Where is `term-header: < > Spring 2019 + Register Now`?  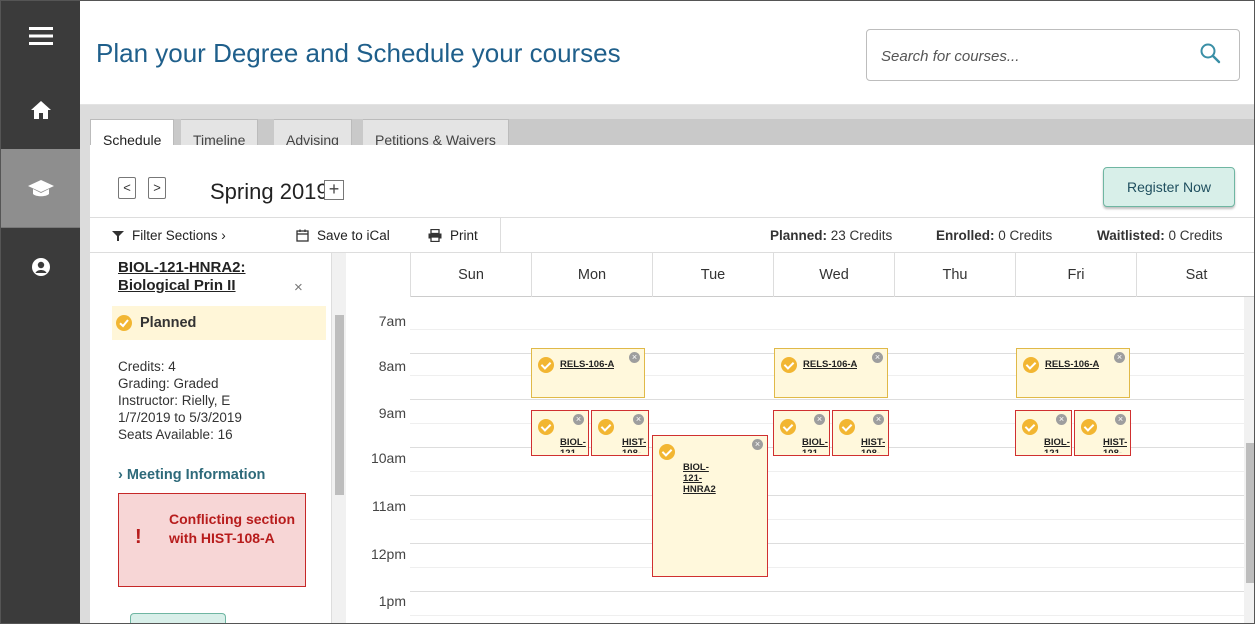
term-header: < > Spring 2019 + Register Now is located at coordinates (672, 181).